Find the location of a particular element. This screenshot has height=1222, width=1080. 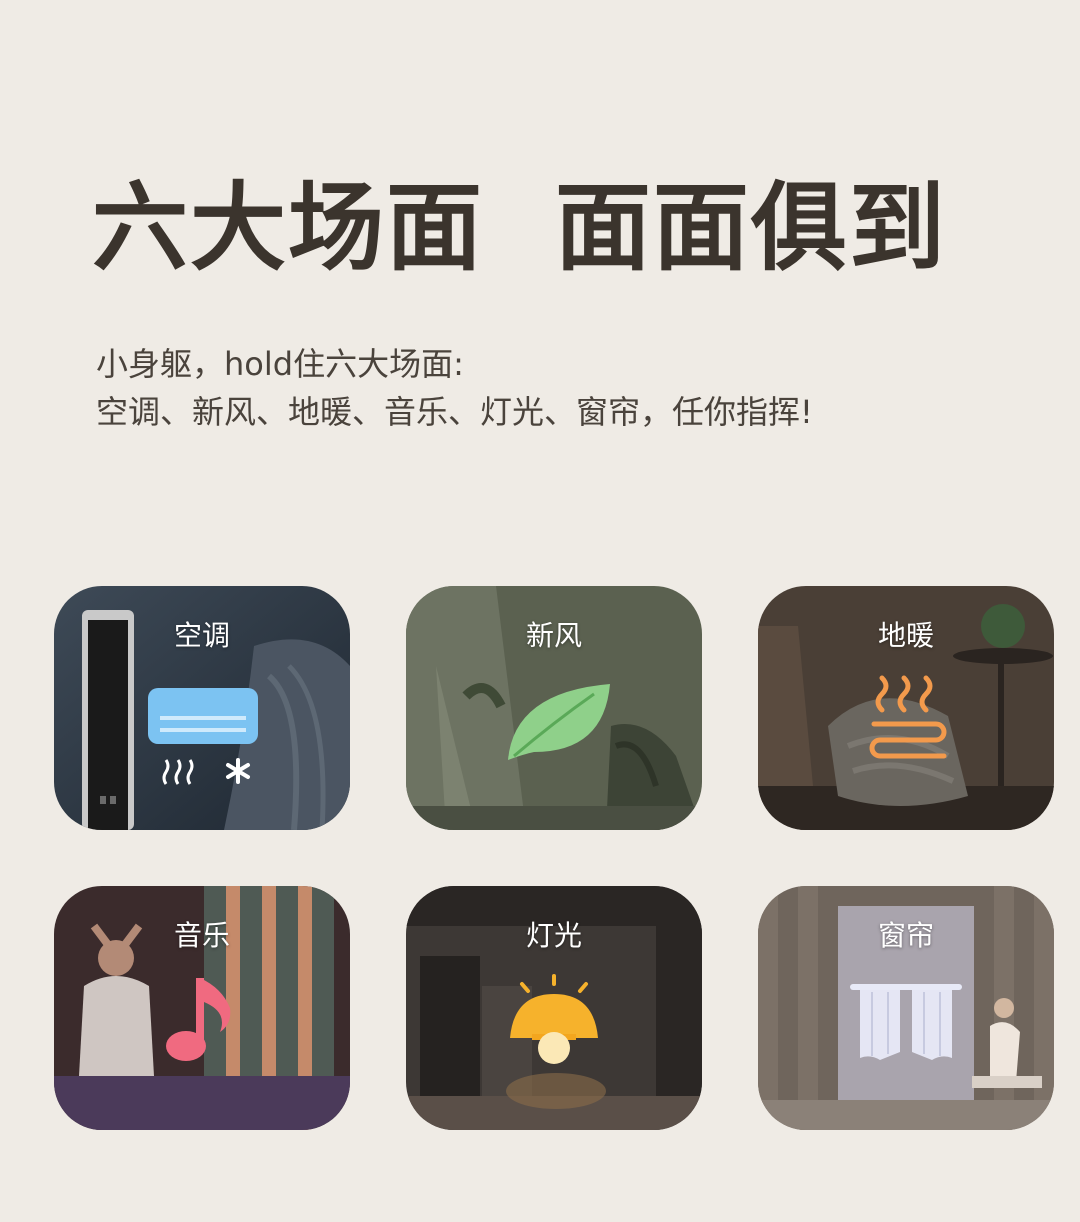

scene-label-music: 音乐 is located at coordinates (201, 935).